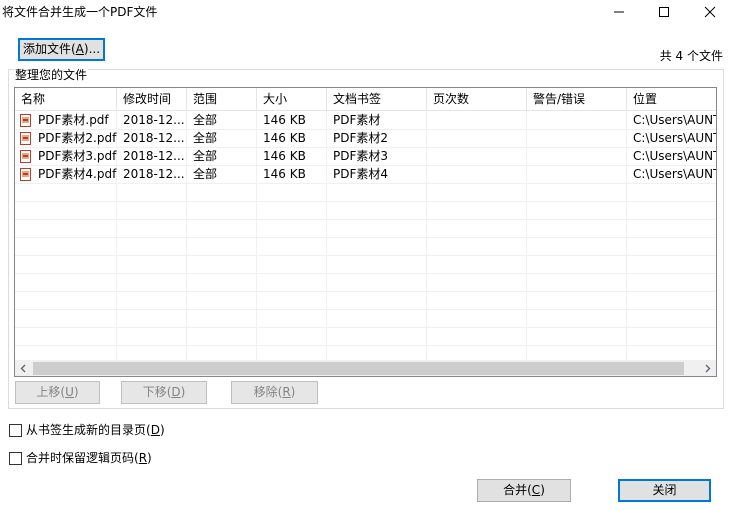 Image resolution: width=733 pixels, height=510 pixels. Describe the element at coordinates (664, 490) in the screenshot. I see `close-button: 关闭` at that location.